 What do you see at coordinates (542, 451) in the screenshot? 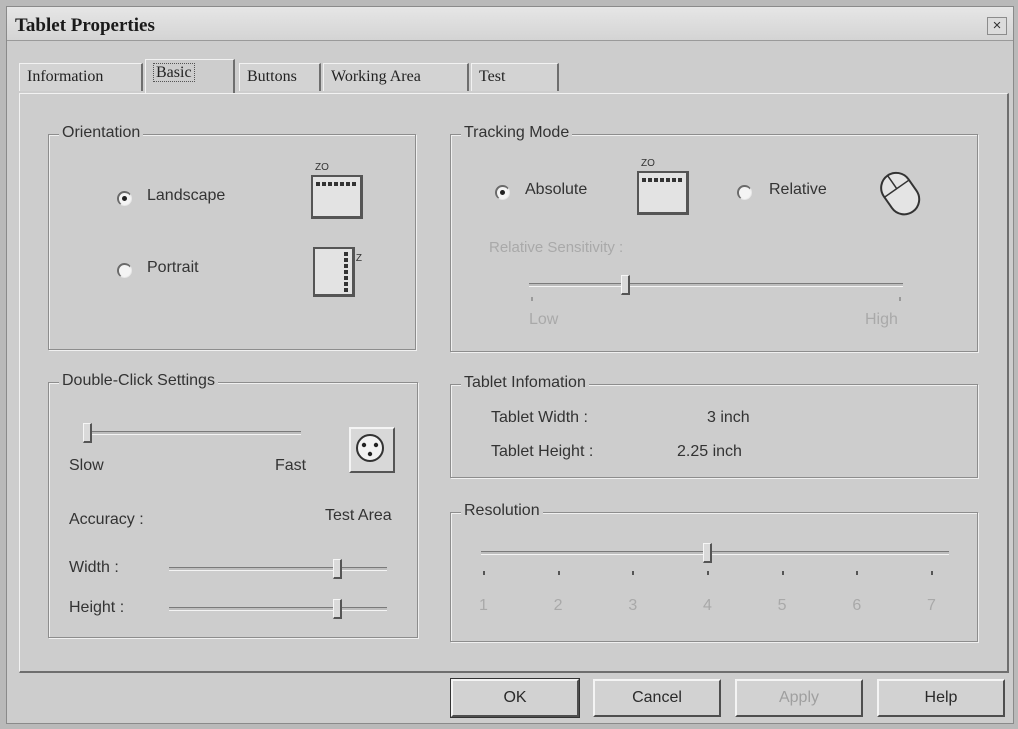
I see `tablet-height-label: Tablet Height :` at bounding box center [542, 451].